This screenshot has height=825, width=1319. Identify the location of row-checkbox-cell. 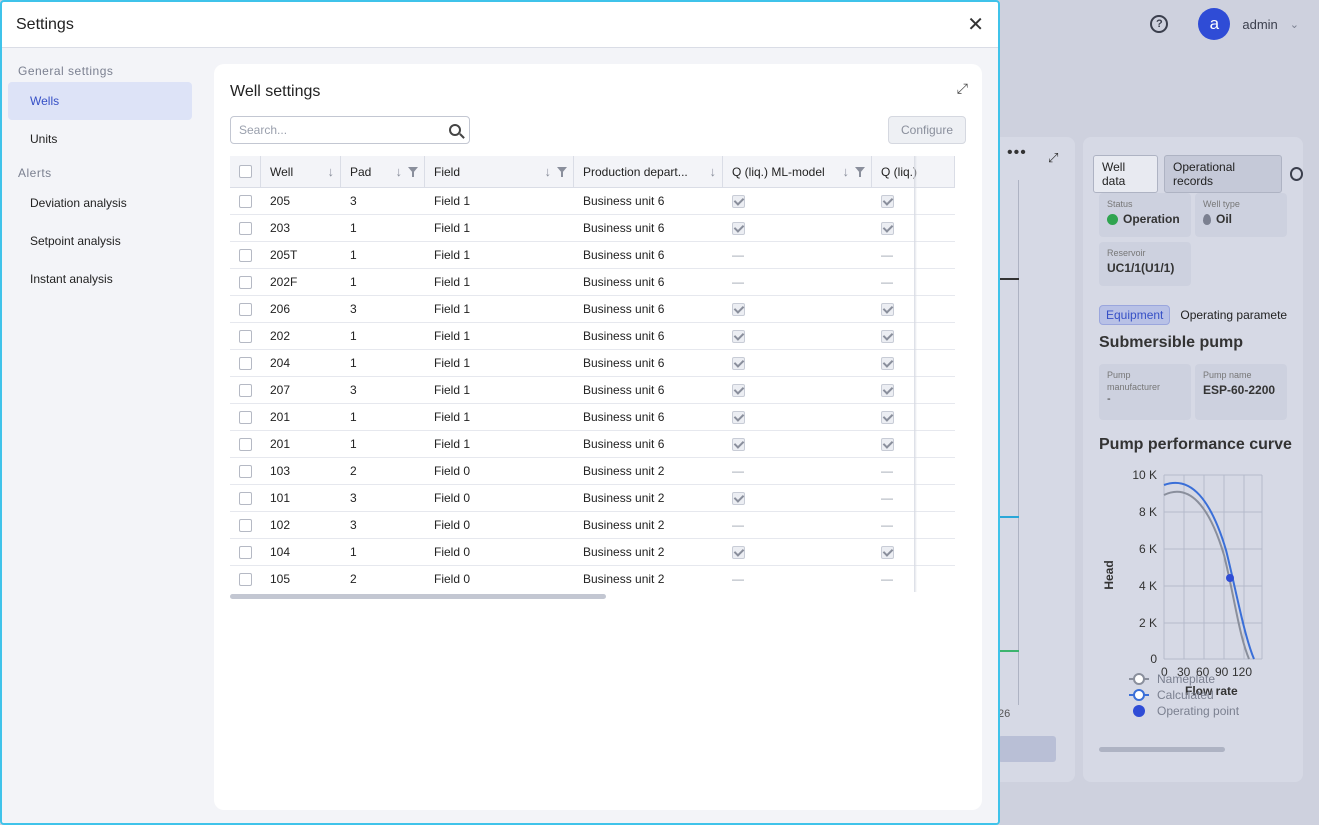
(245, 471).